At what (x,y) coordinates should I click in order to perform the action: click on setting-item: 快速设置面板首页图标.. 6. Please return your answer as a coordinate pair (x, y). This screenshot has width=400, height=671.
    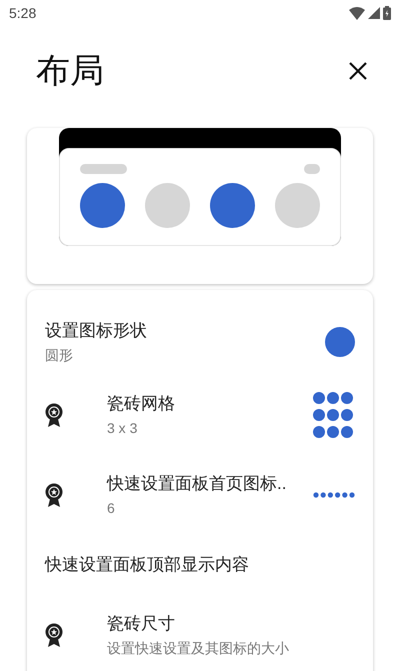
    Looking at the image, I should click on (200, 495).